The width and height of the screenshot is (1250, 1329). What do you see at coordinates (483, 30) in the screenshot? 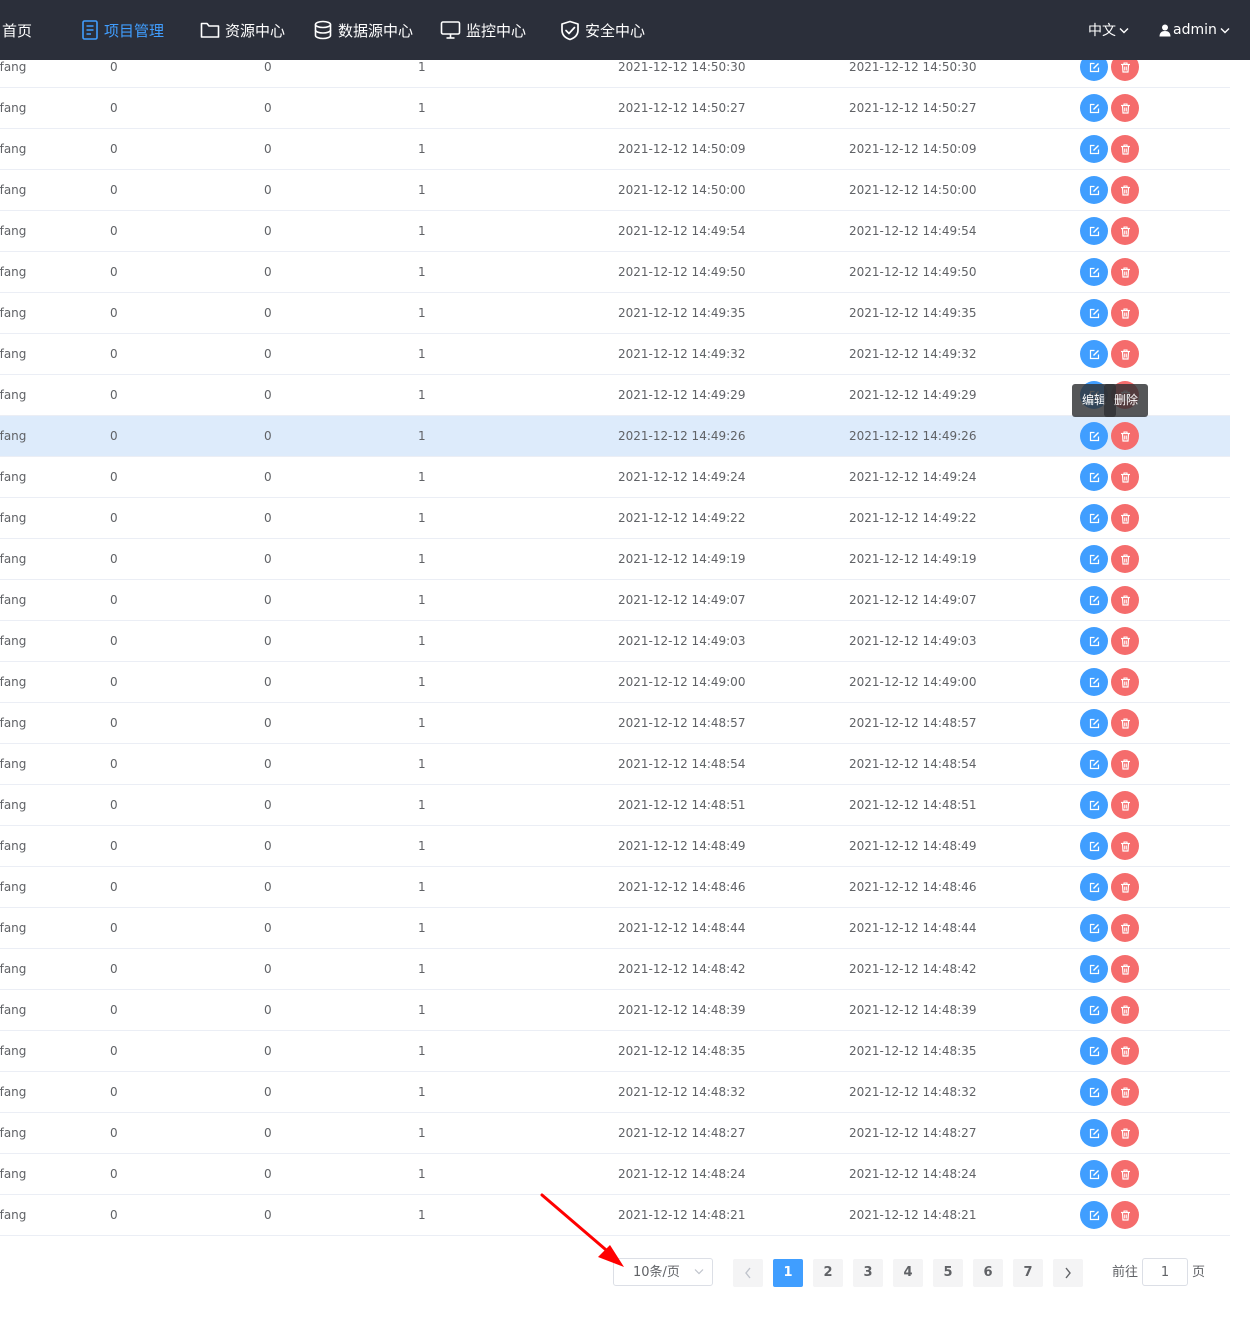
I see `nav-monitor-center: 监控中心` at bounding box center [483, 30].